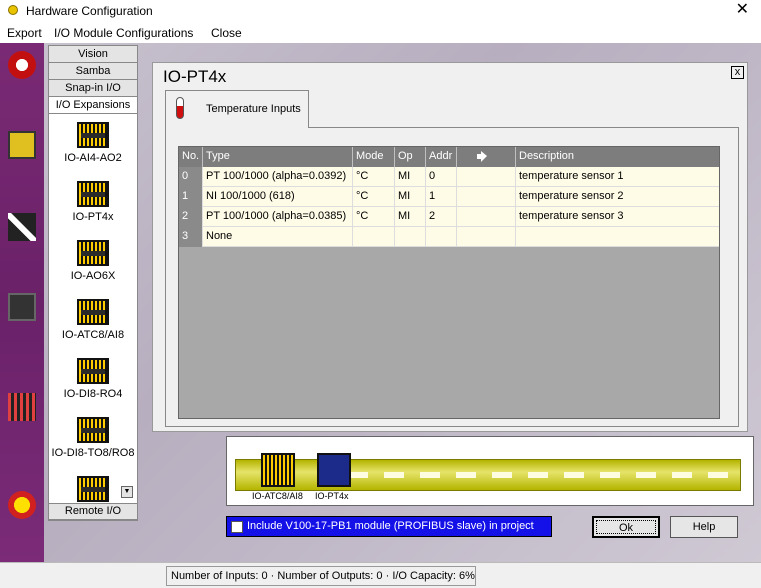  What do you see at coordinates (626, 527) in the screenshot?
I see `ok-button: Ok` at bounding box center [626, 527].